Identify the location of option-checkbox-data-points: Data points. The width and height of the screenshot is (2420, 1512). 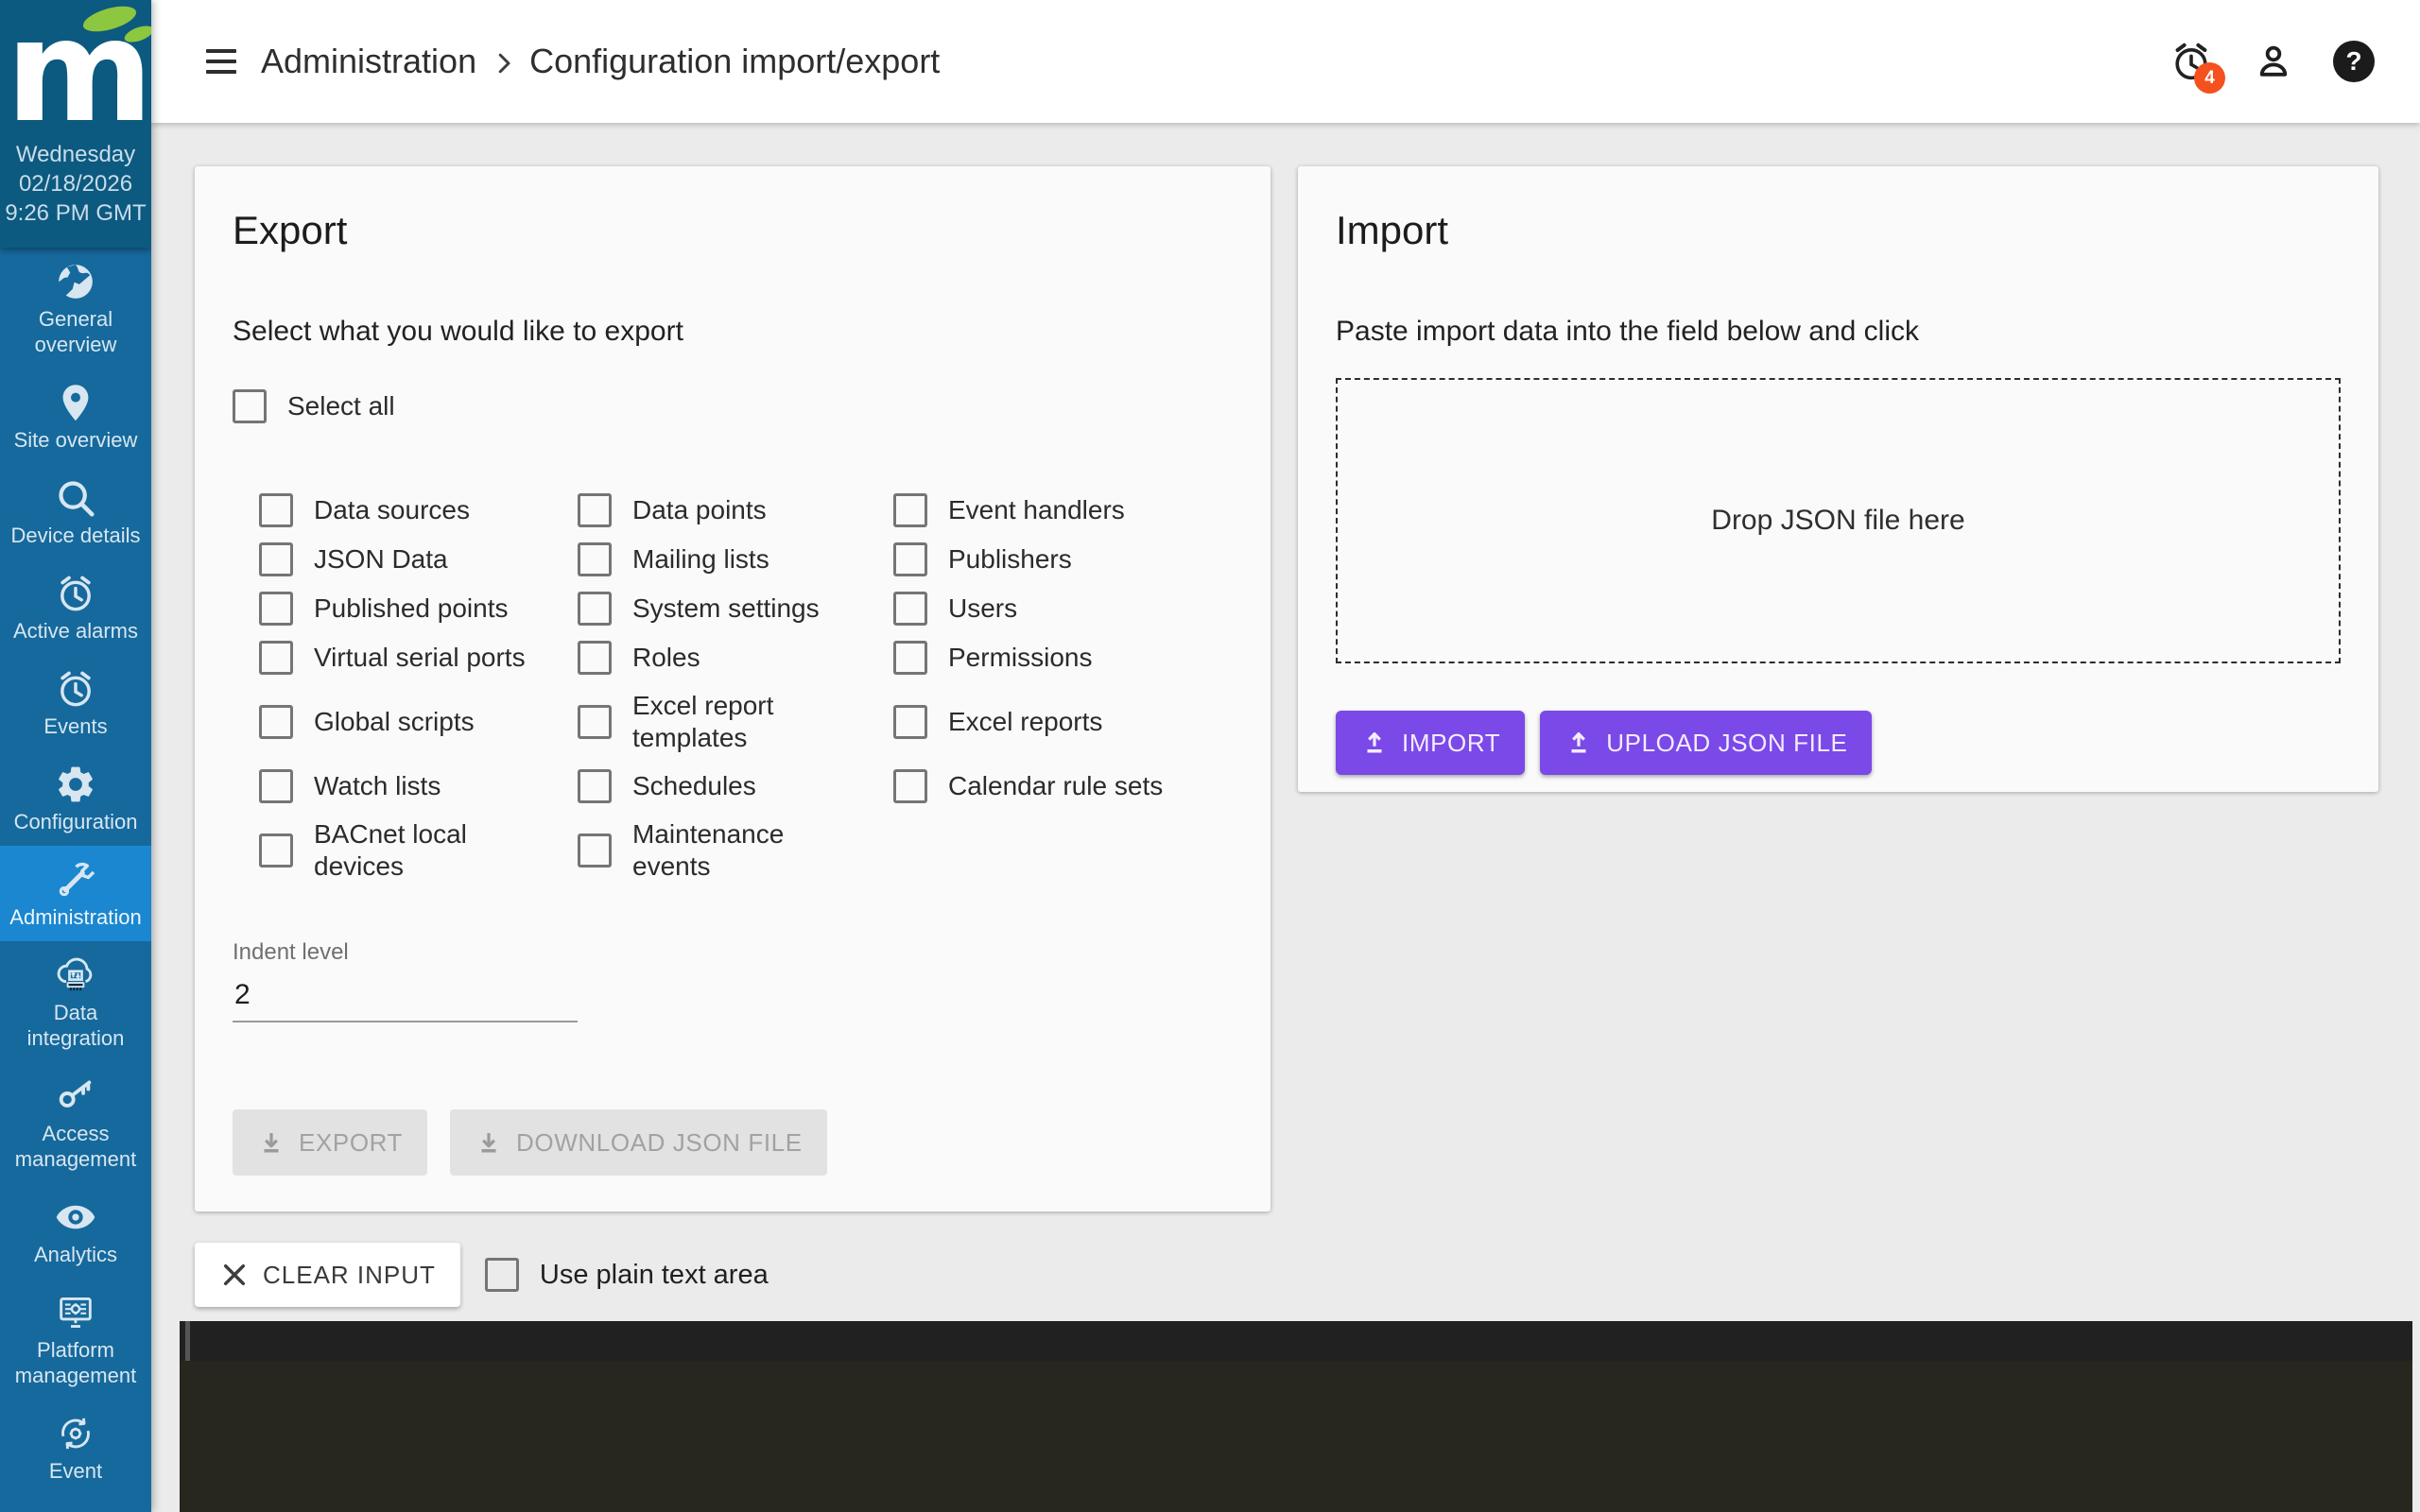
(735, 510).